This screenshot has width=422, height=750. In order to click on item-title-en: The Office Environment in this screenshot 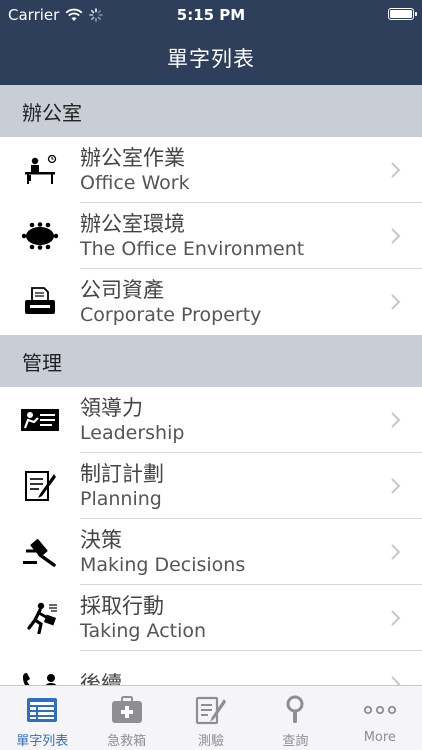, I will do `click(192, 248)`.